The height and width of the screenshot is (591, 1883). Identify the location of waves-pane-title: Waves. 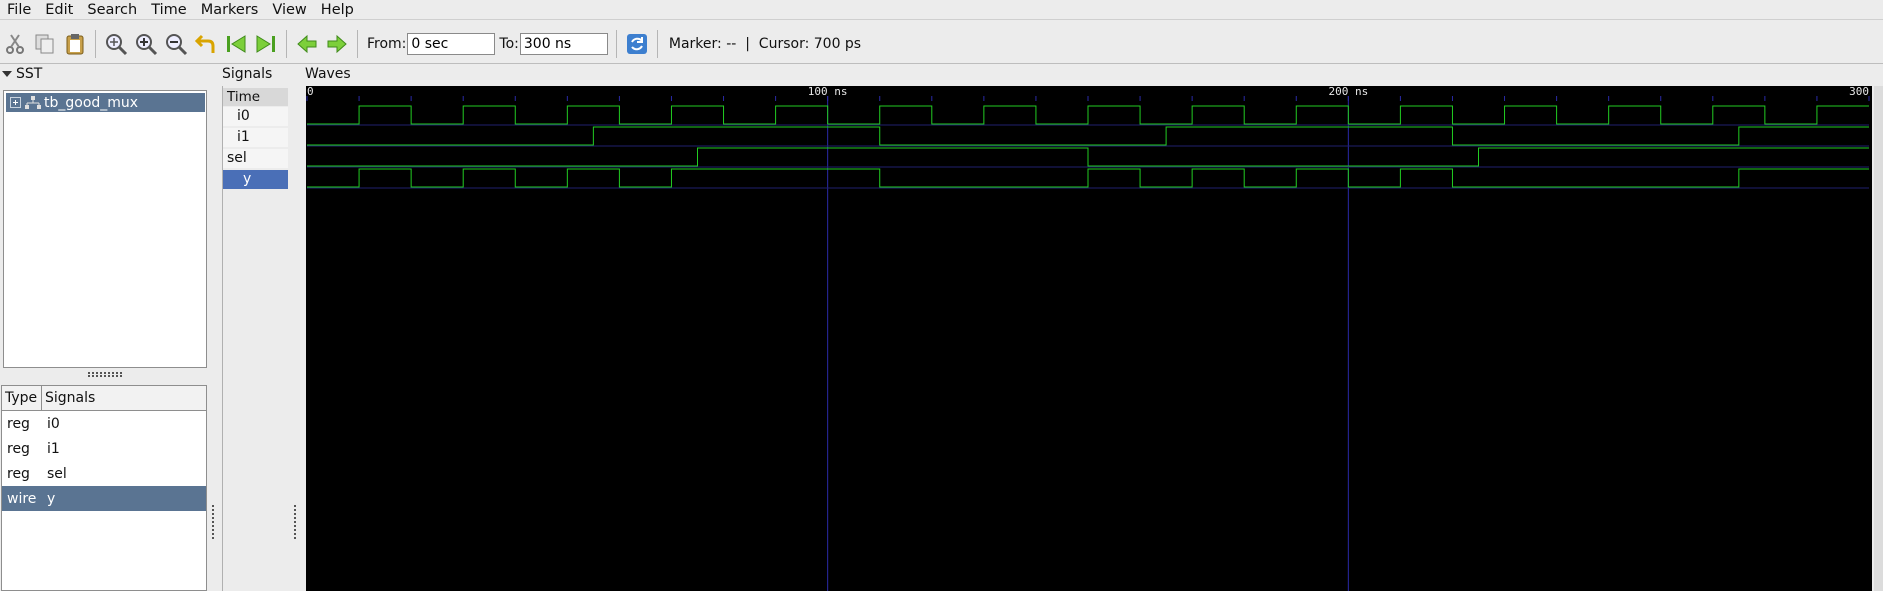
(328, 74).